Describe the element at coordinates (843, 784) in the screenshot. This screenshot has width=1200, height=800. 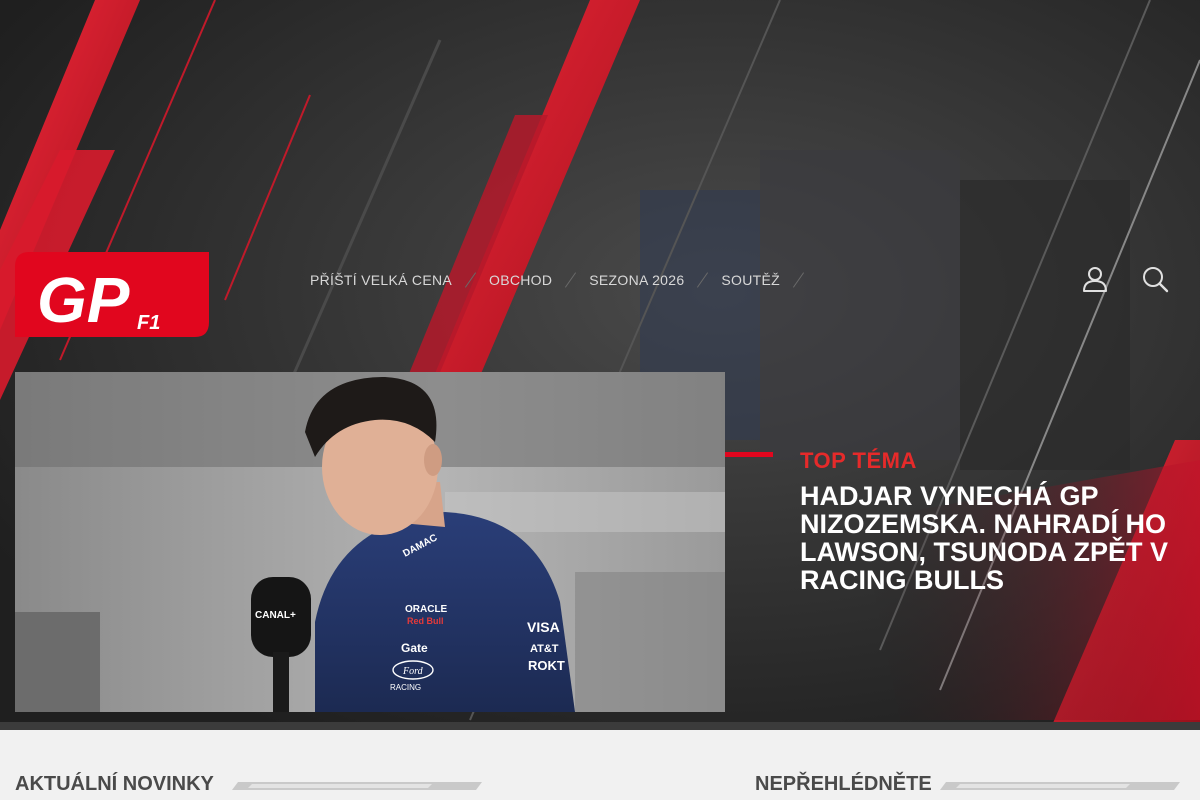
I see `section-title-dont-miss: NEPŘEHLÉDNĚTE` at that location.